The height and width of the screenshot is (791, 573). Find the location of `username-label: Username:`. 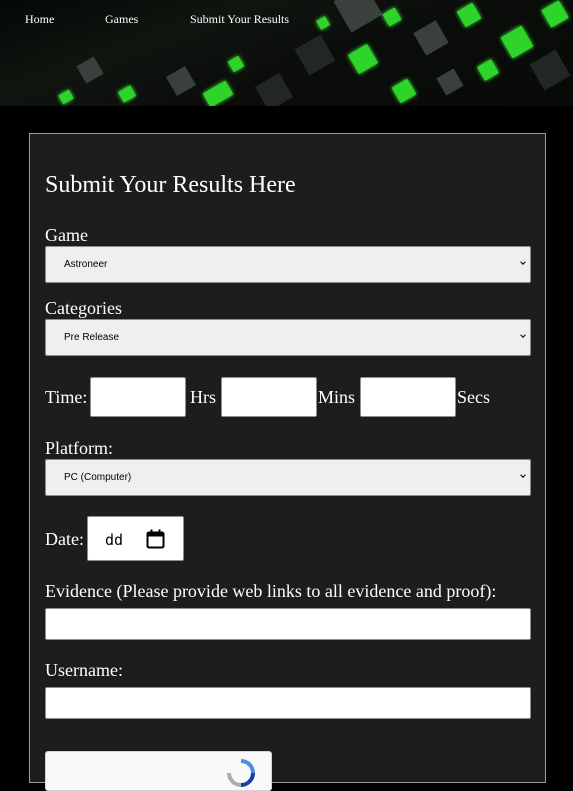

username-label: Username: is located at coordinates (84, 670).